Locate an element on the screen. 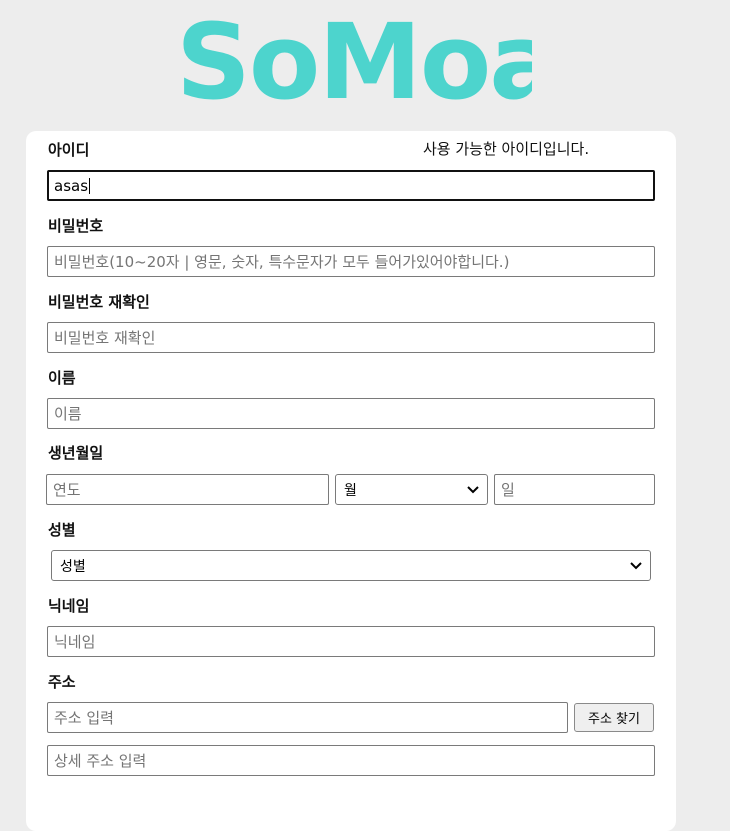 The width and height of the screenshot is (730, 831). birth-day-placeholder: 일 is located at coordinates (508, 490).